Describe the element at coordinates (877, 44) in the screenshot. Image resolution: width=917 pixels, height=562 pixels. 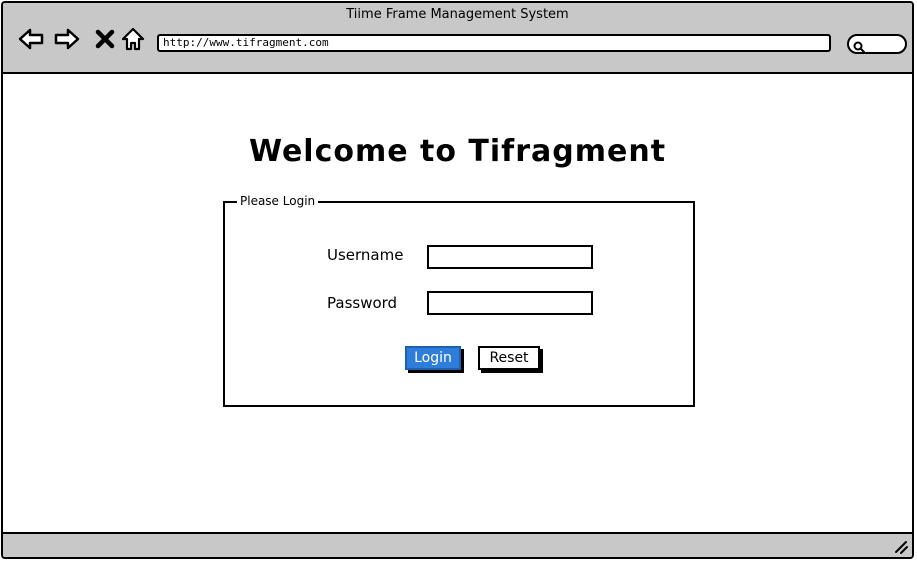
I see `search-input` at that location.